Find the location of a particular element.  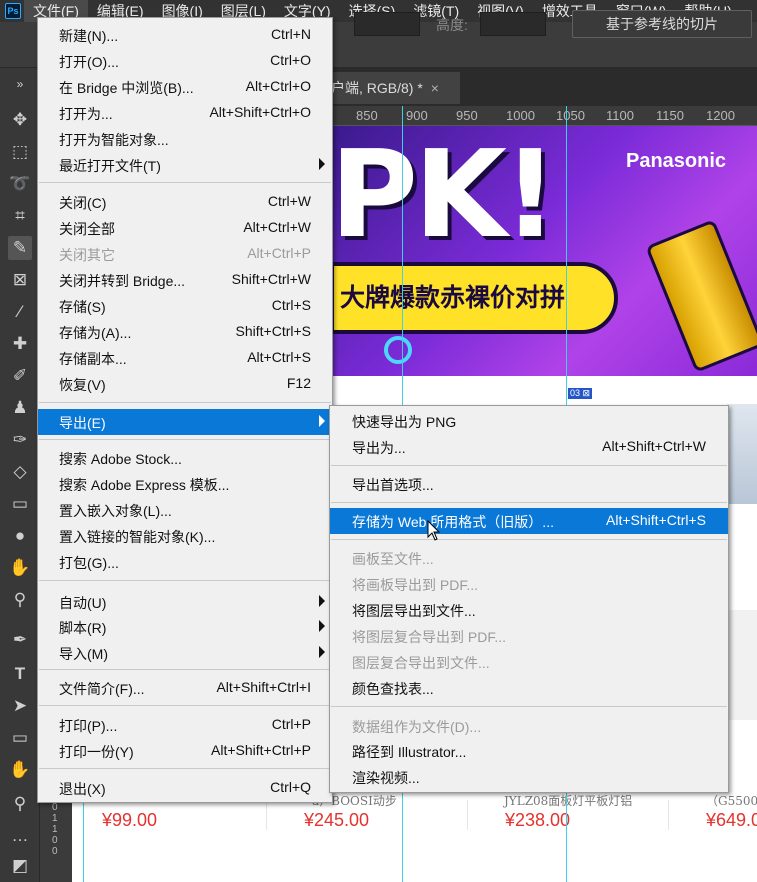

hand-tool-icon: ✋ is located at coordinates (20, 770).